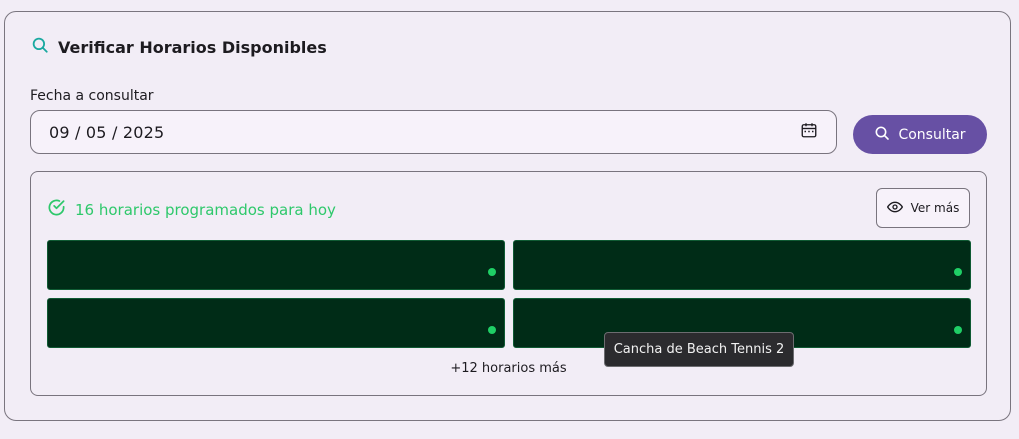 The image size is (1019, 439). What do you see at coordinates (424, 132) in the screenshot?
I see `date-value: 09 / 05 / 2025` at bounding box center [424, 132].